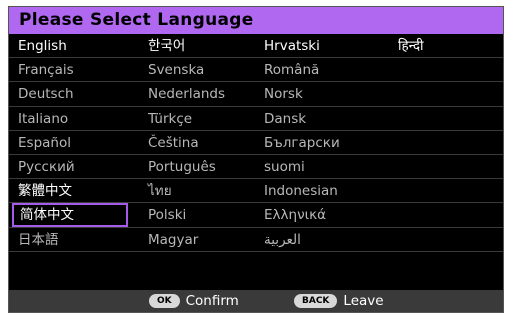  What do you see at coordinates (363, 301) in the screenshot?
I see `leave-label: Leave` at bounding box center [363, 301].